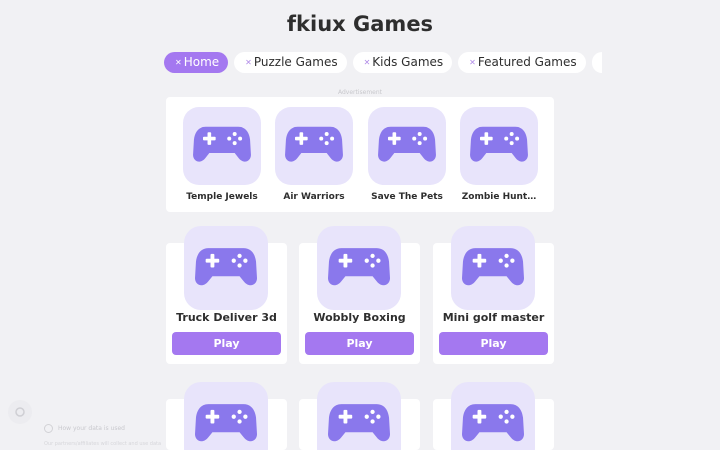 The height and width of the screenshot is (450, 720). Describe the element at coordinates (408, 62) in the screenshot. I see `tab-label: Kids Games` at that location.